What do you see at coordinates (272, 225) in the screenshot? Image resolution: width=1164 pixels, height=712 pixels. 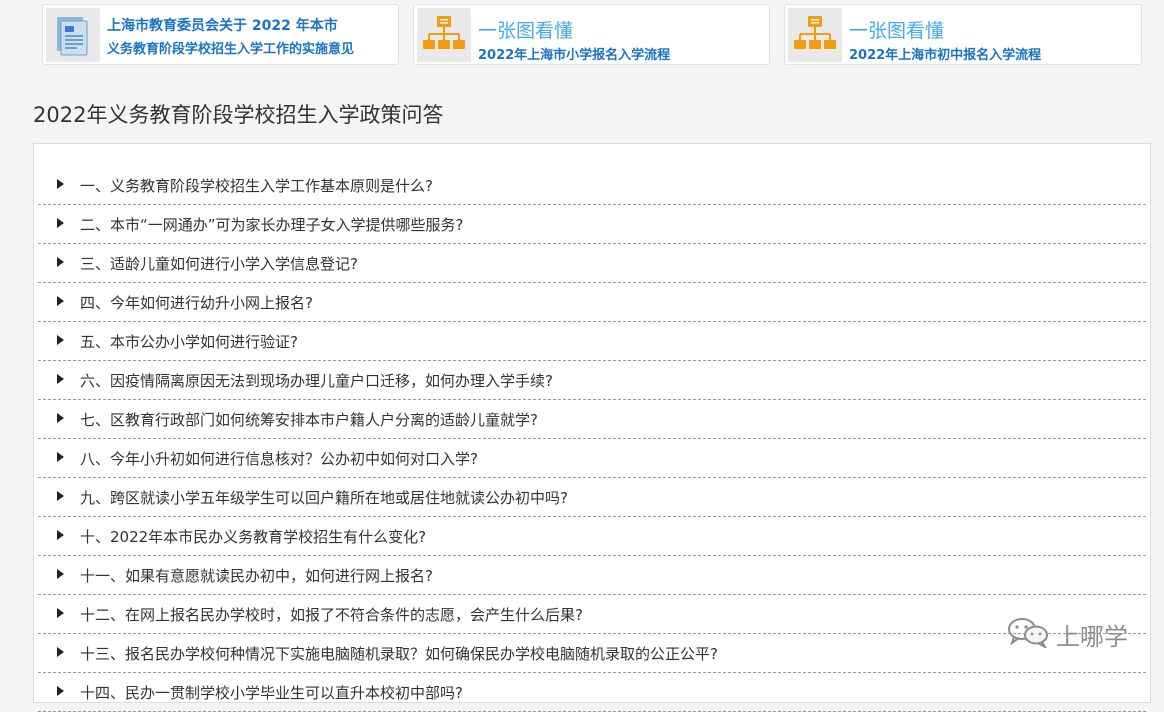 I see `faq-question: 二、本市“一网通办”可为家长办理子女入学提供哪些服务?` at bounding box center [272, 225].